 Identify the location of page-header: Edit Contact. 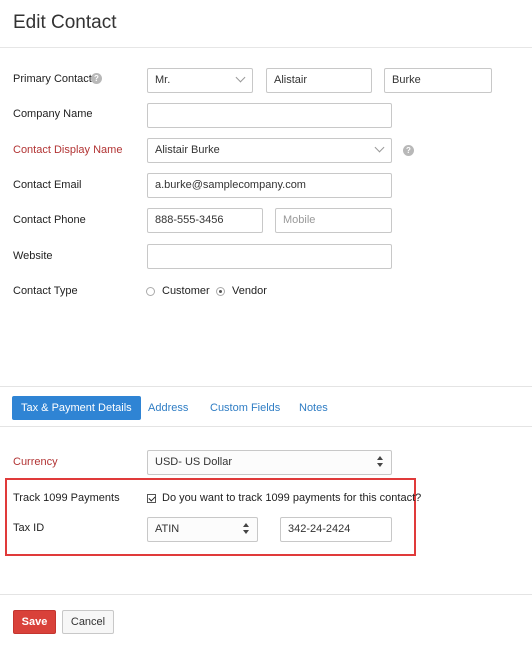
(266, 24).